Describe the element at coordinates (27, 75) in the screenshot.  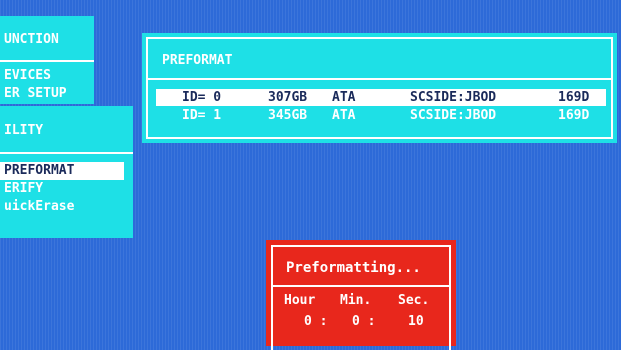
I see `menu-item-devices: EVICES` at that location.